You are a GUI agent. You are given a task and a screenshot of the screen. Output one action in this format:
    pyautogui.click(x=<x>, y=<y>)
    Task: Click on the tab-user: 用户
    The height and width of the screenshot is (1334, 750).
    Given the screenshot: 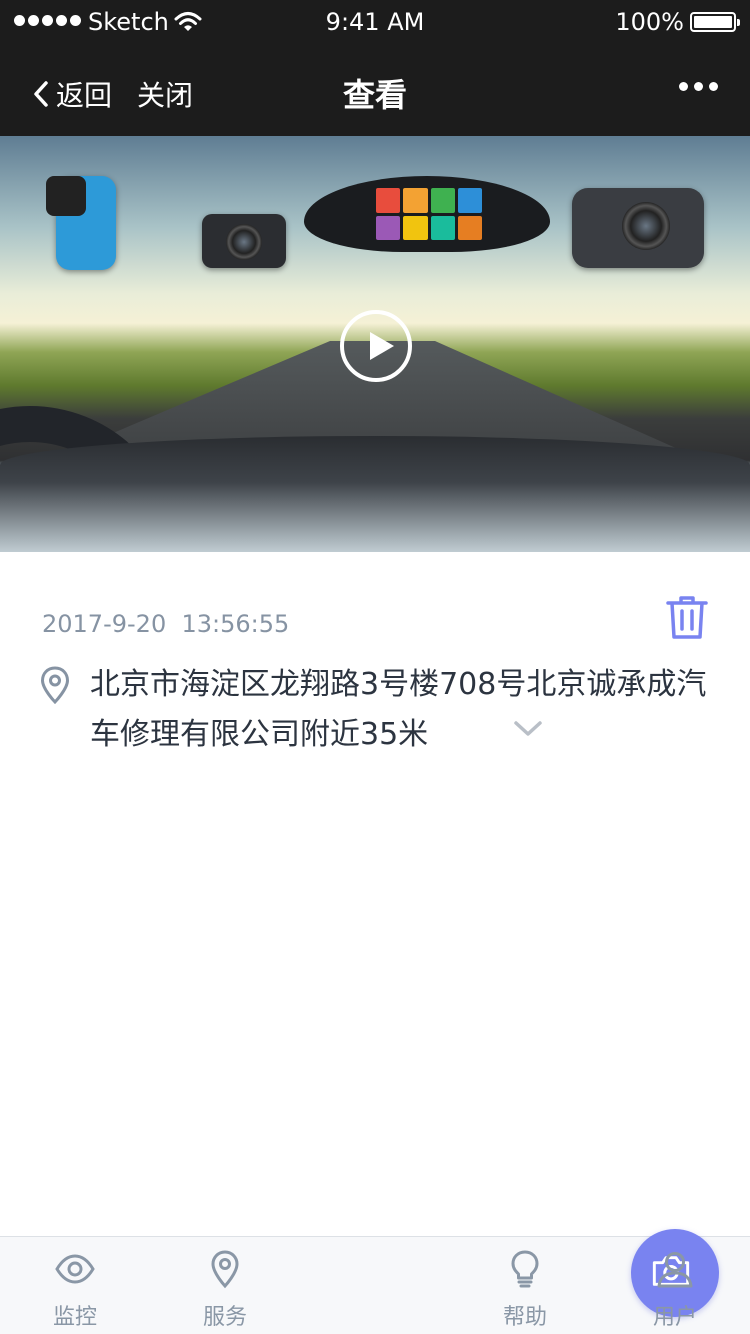 What is the action you would take?
    pyautogui.click(x=675, y=1285)
    